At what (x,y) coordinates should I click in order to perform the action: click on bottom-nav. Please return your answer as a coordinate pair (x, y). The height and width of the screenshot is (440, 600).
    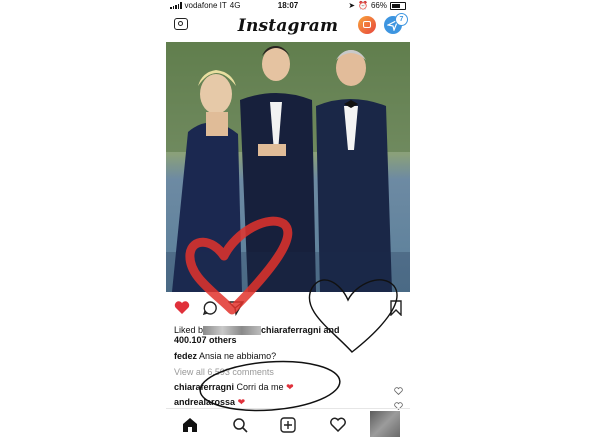
    Looking at the image, I should click on (288, 424).